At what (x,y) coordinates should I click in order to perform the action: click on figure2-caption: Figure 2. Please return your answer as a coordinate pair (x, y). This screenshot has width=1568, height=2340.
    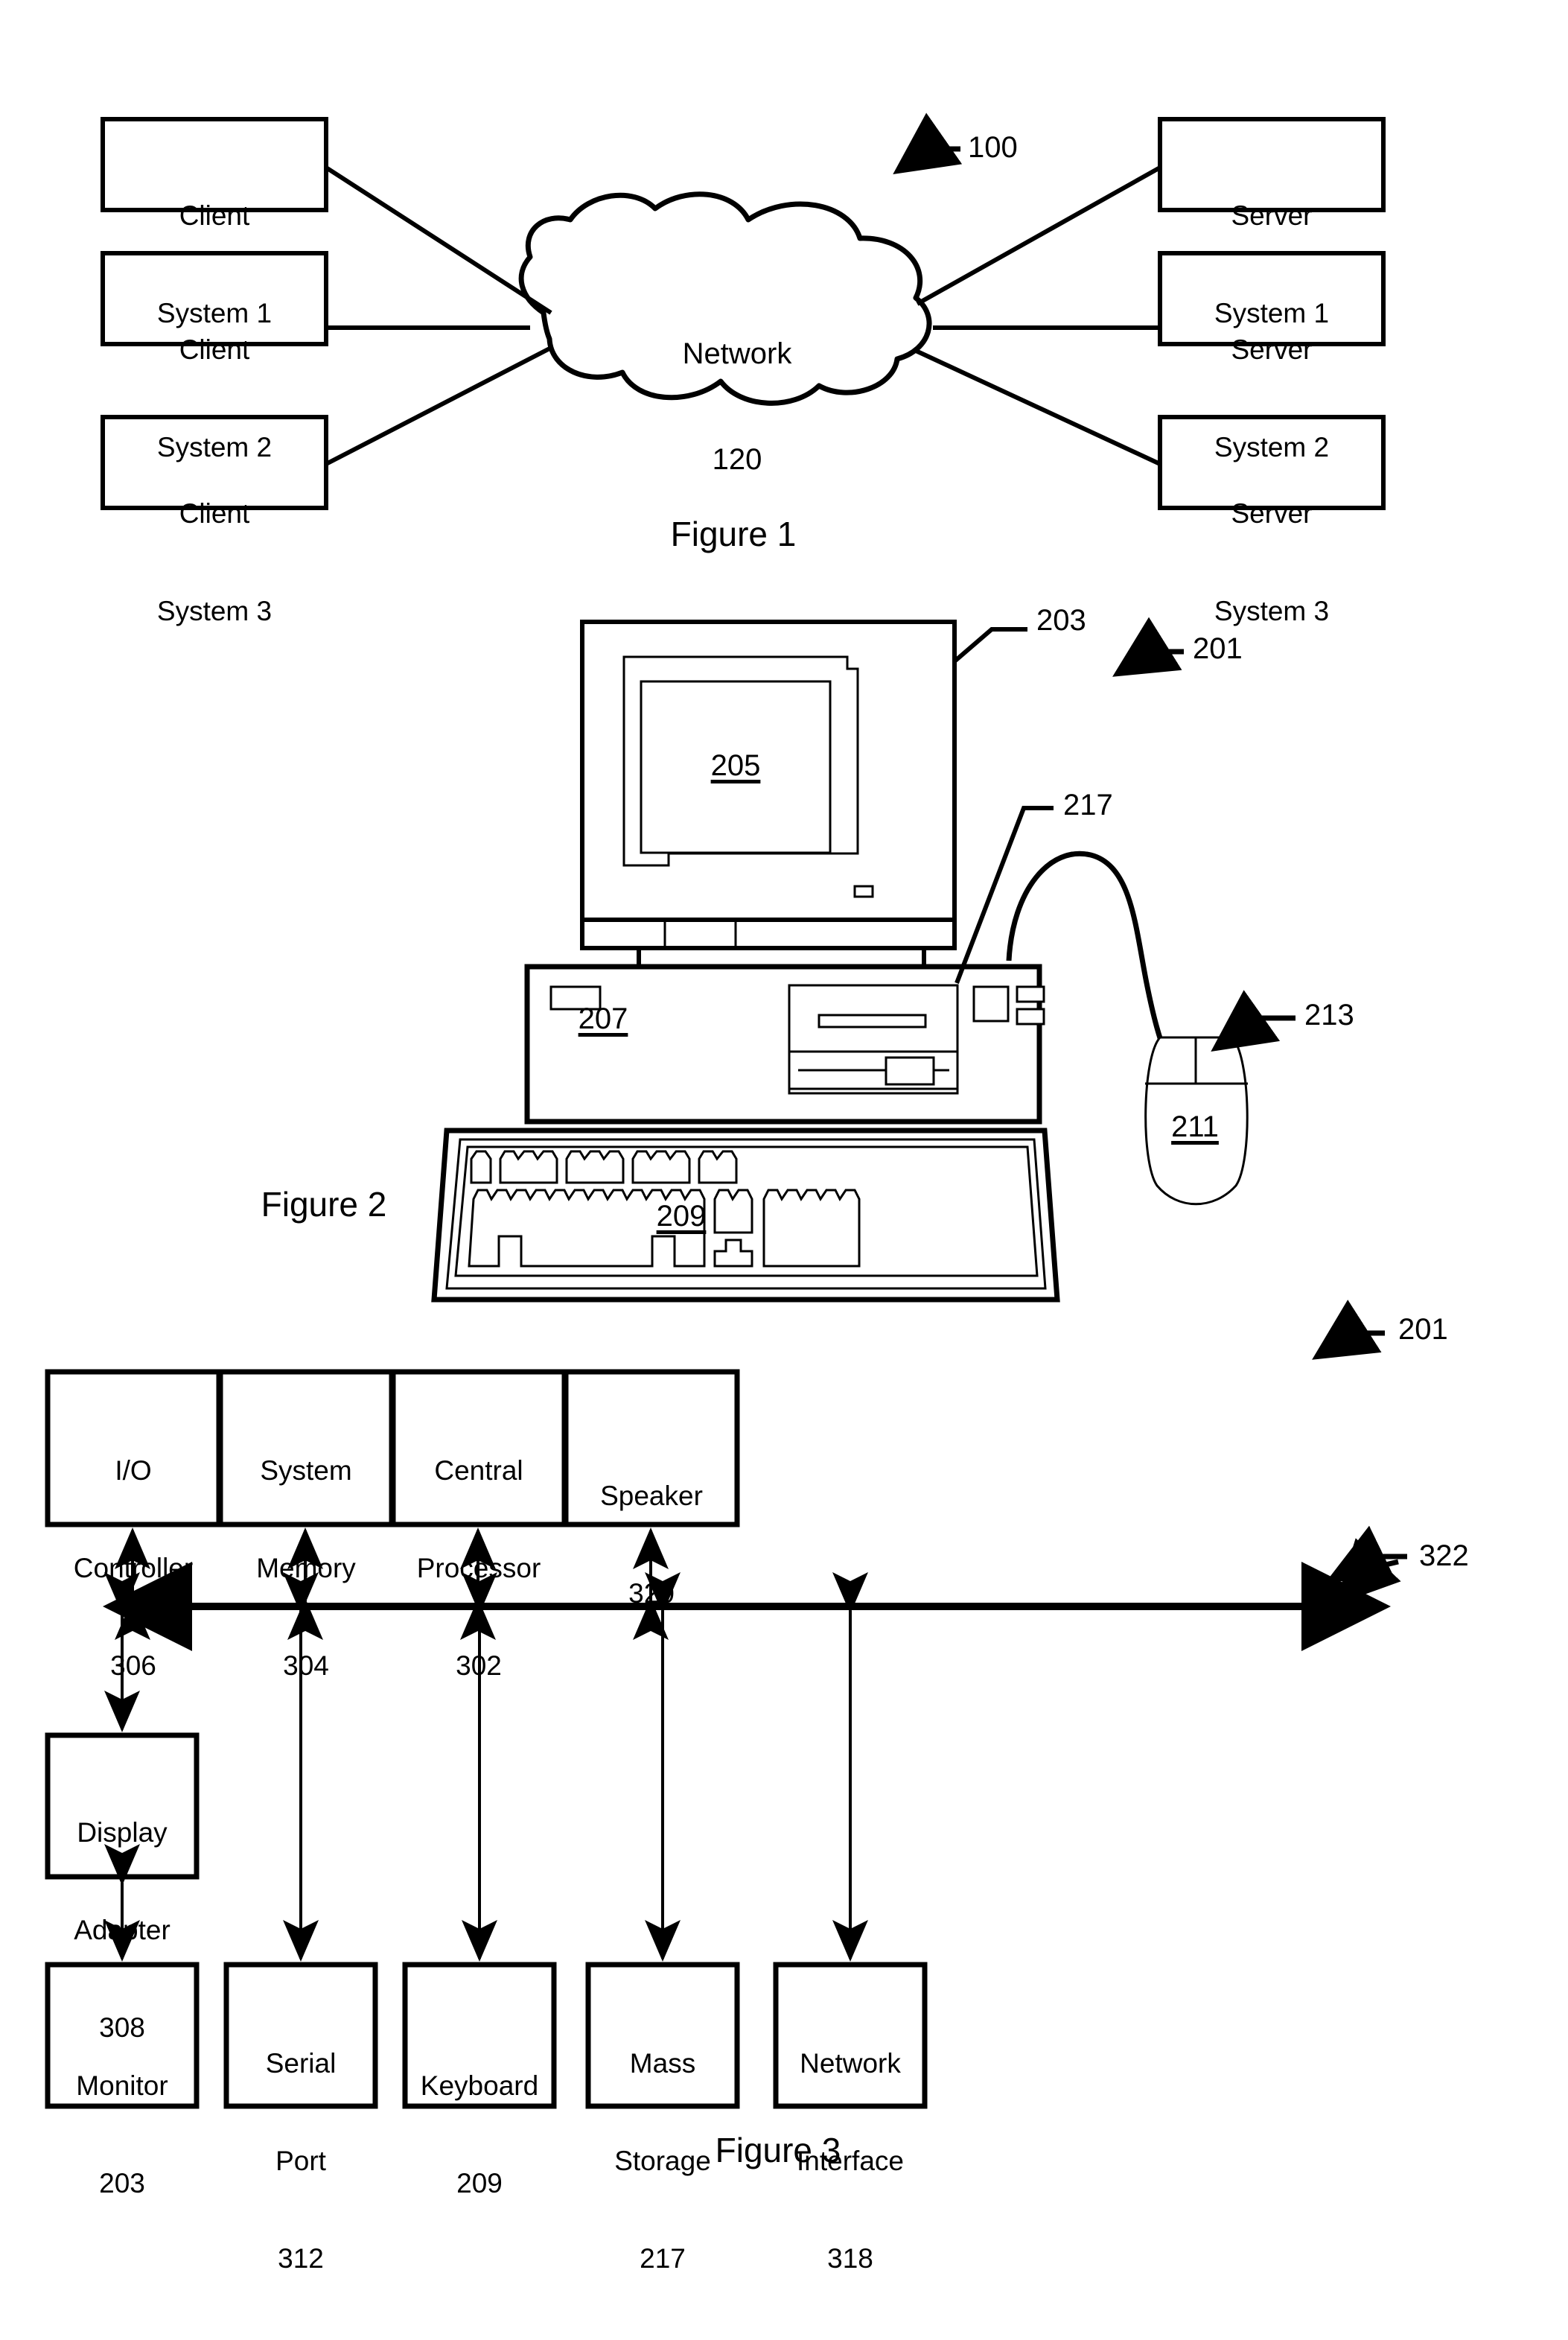
    Looking at the image, I should click on (324, 1204).